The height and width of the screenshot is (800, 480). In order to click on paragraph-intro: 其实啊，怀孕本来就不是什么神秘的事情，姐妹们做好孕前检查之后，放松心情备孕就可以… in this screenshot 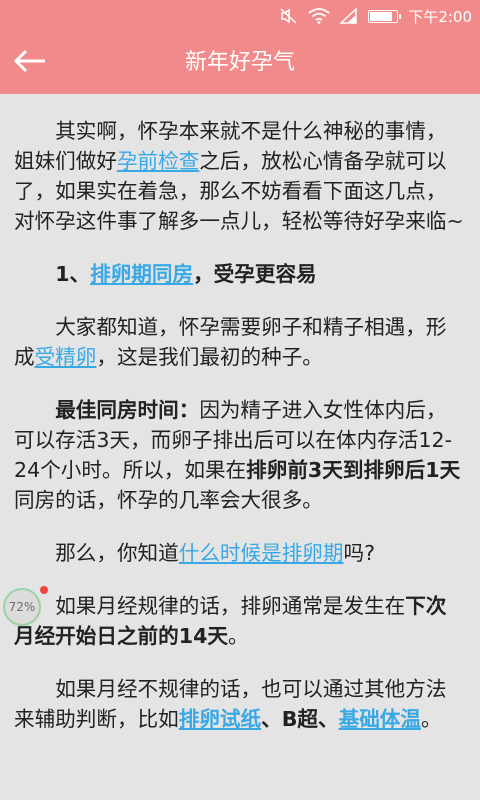, I will do `click(239, 176)`.